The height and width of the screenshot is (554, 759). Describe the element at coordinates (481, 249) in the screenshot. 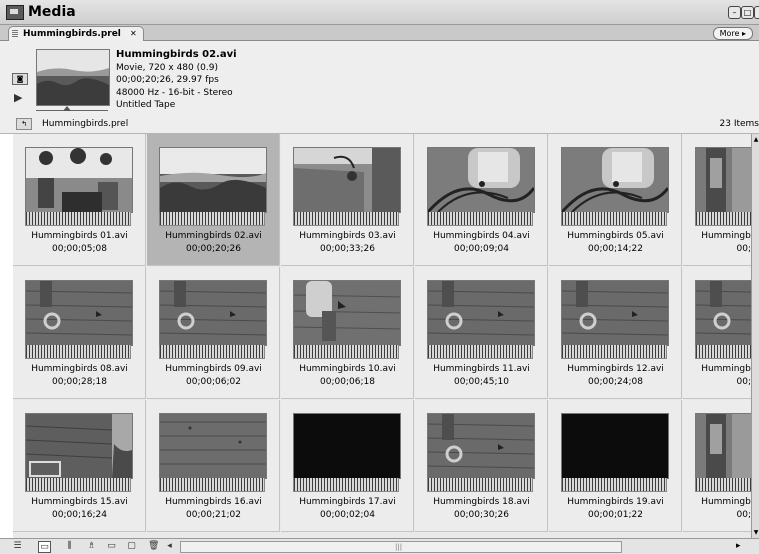

I see `clip-duration: 00;00;09;04` at that location.